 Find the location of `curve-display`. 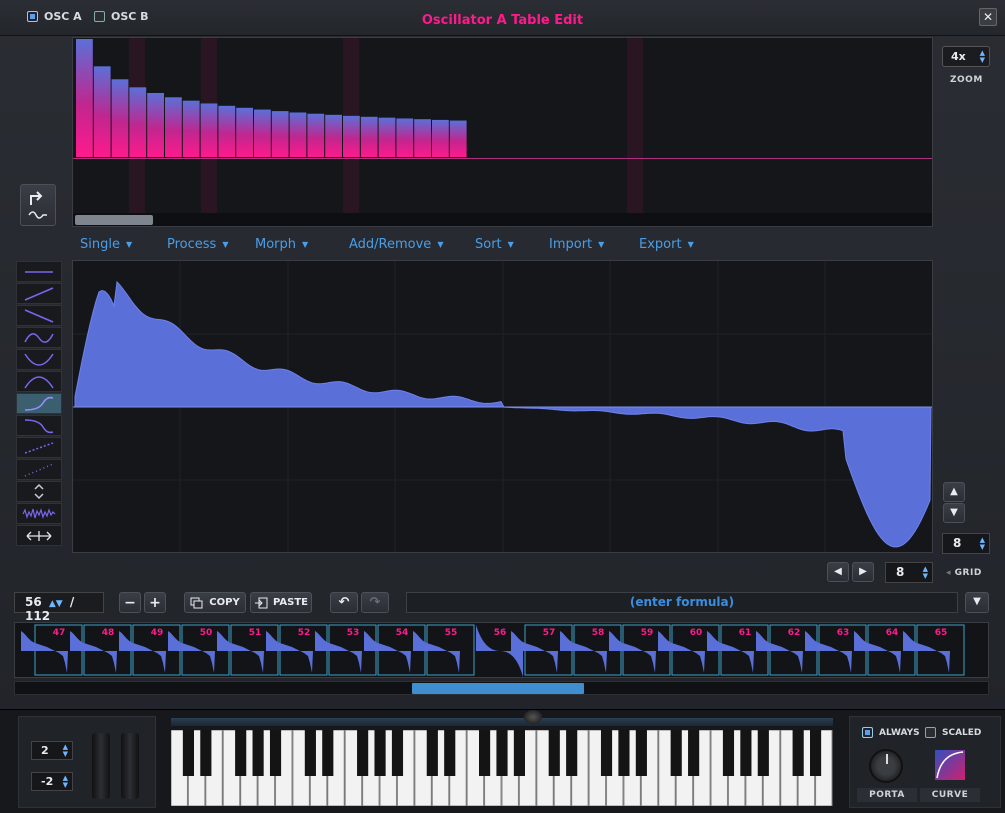

curve-display is located at coordinates (950, 765).